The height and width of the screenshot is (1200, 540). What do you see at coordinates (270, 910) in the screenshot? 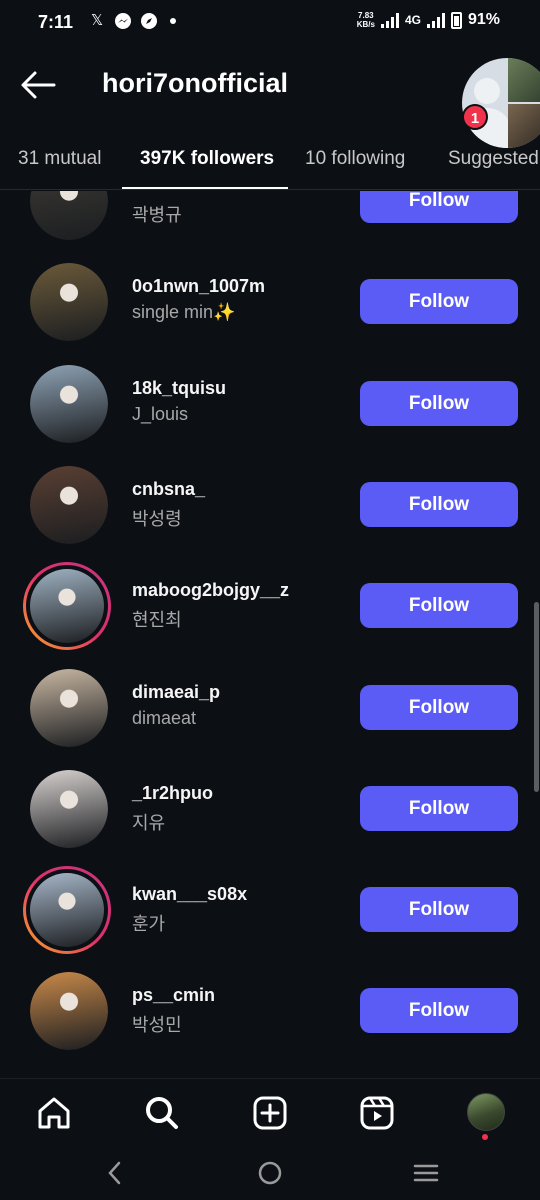
I see `follower-row: kwan___s08x 훈가 Follow` at bounding box center [270, 910].